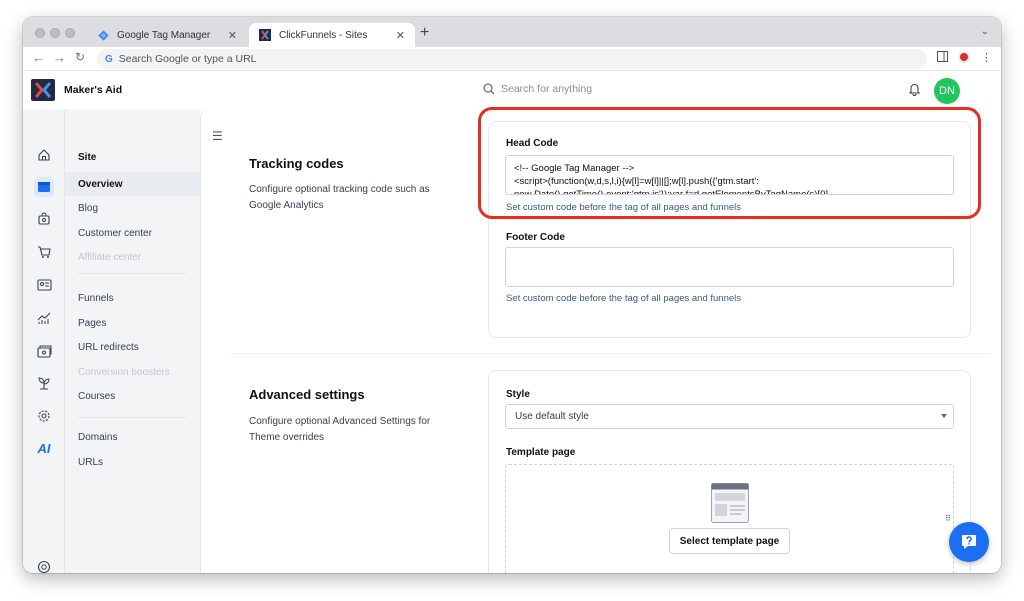 Image resolution: width=1024 pixels, height=601 pixels. I want to click on subnav-item-funnels: Funnels, so click(132, 298).